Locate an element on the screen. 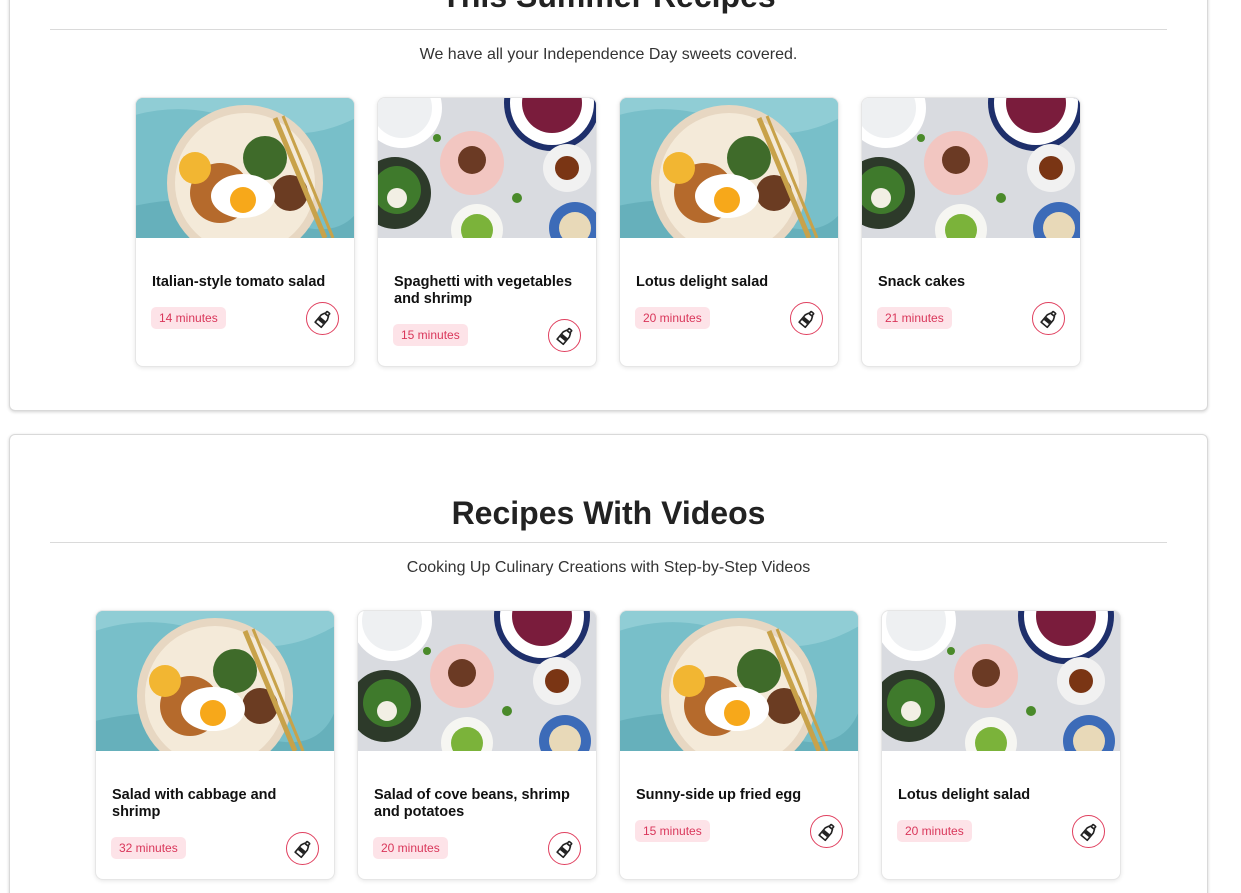  recipe-title: Italian-style tomato salad is located at coordinates (246, 282).